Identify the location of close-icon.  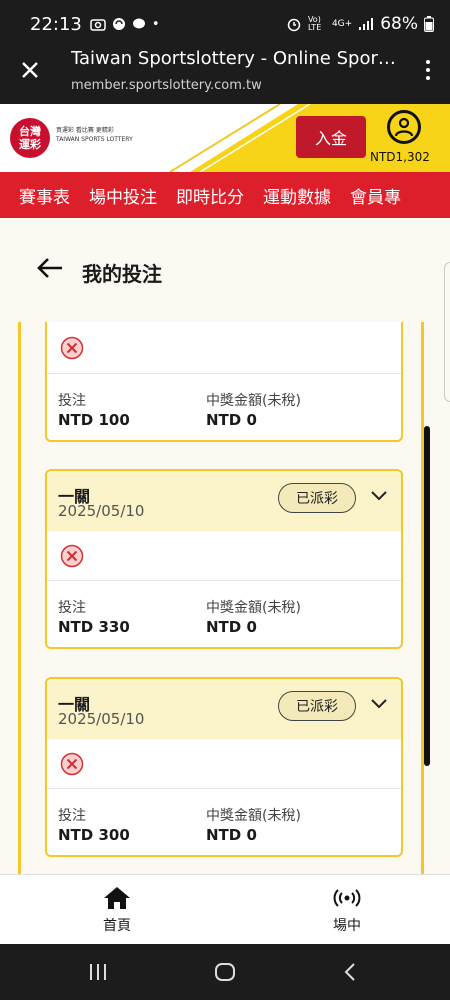
(30, 70).